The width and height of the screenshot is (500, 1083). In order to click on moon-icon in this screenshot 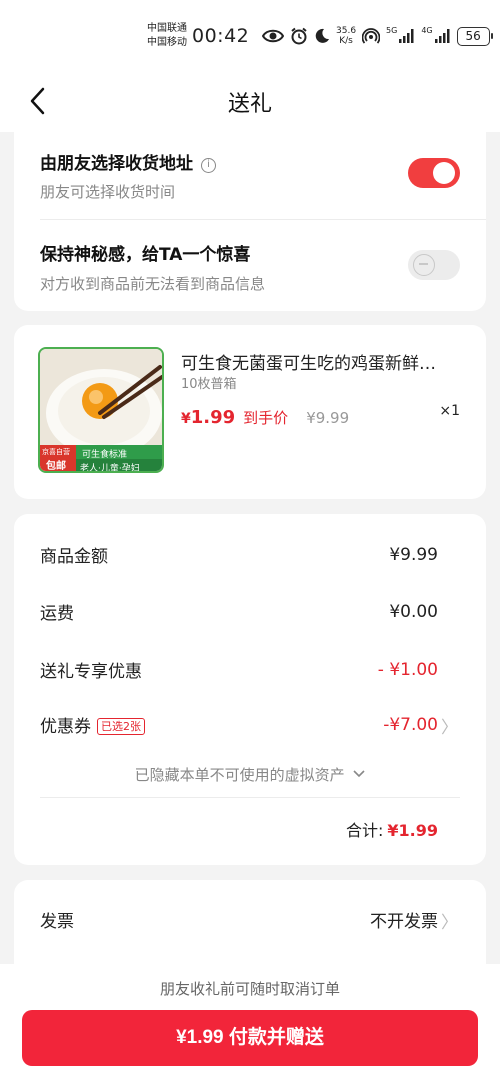, I will do `click(322, 35)`.